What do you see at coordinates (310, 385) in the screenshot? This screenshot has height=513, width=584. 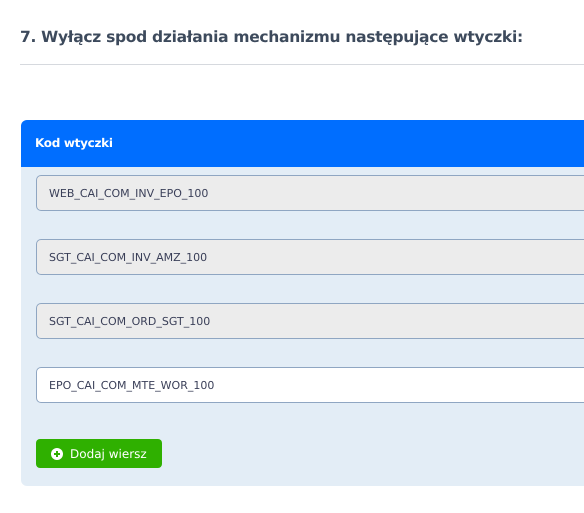 I see `input-field: EPO_CAI_COM_MTE_WOR_100` at bounding box center [310, 385].